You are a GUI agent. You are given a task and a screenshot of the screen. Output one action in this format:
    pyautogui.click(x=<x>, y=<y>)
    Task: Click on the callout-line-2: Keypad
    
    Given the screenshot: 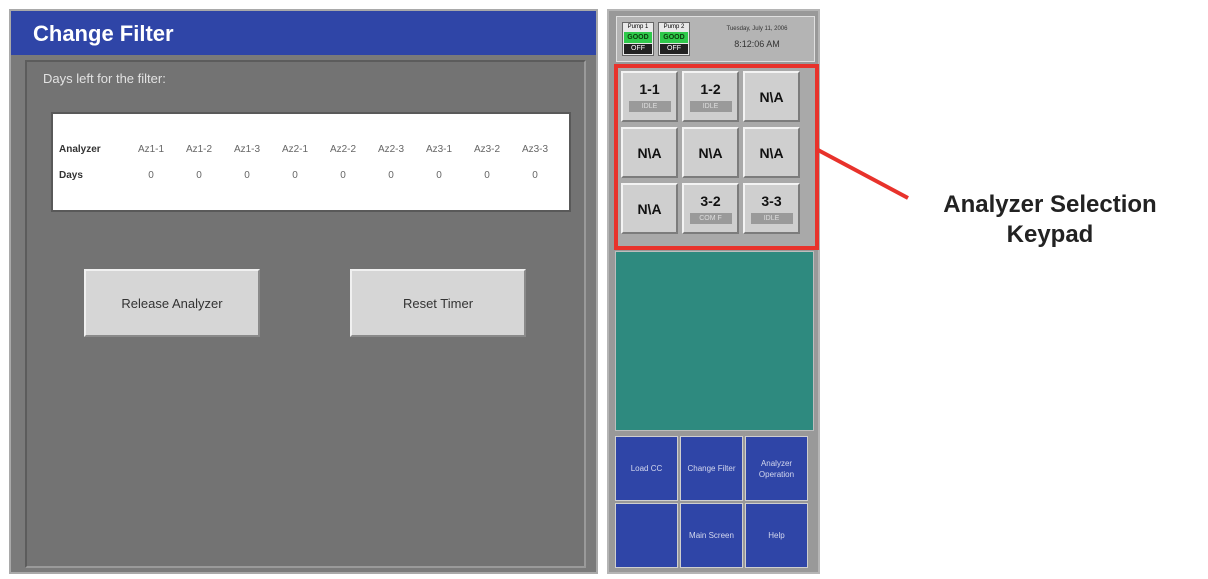 What is the action you would take?
    pyautogui.click(x=1050, y=234)
    